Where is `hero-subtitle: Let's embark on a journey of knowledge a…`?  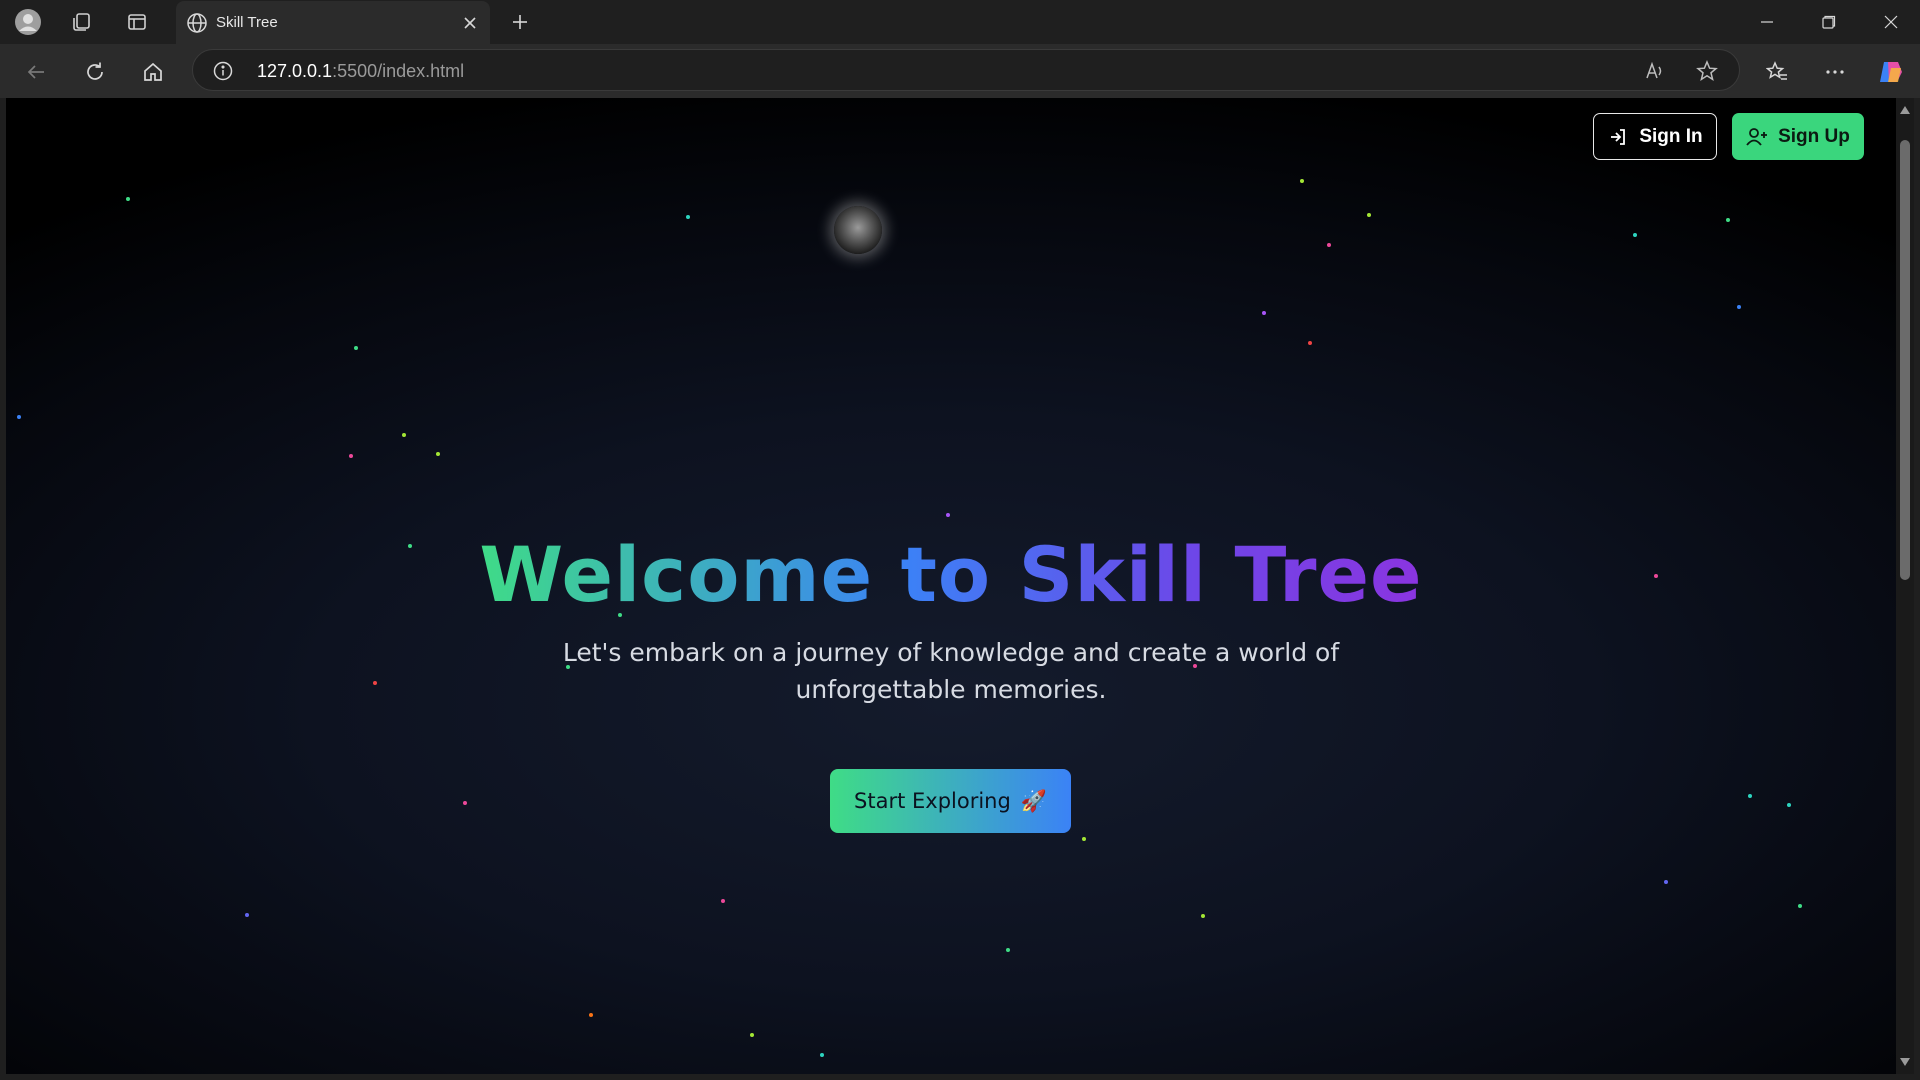 hero-subtitle: Let's embark on a journey of knowledge a… is located at coordinates (951, 671).